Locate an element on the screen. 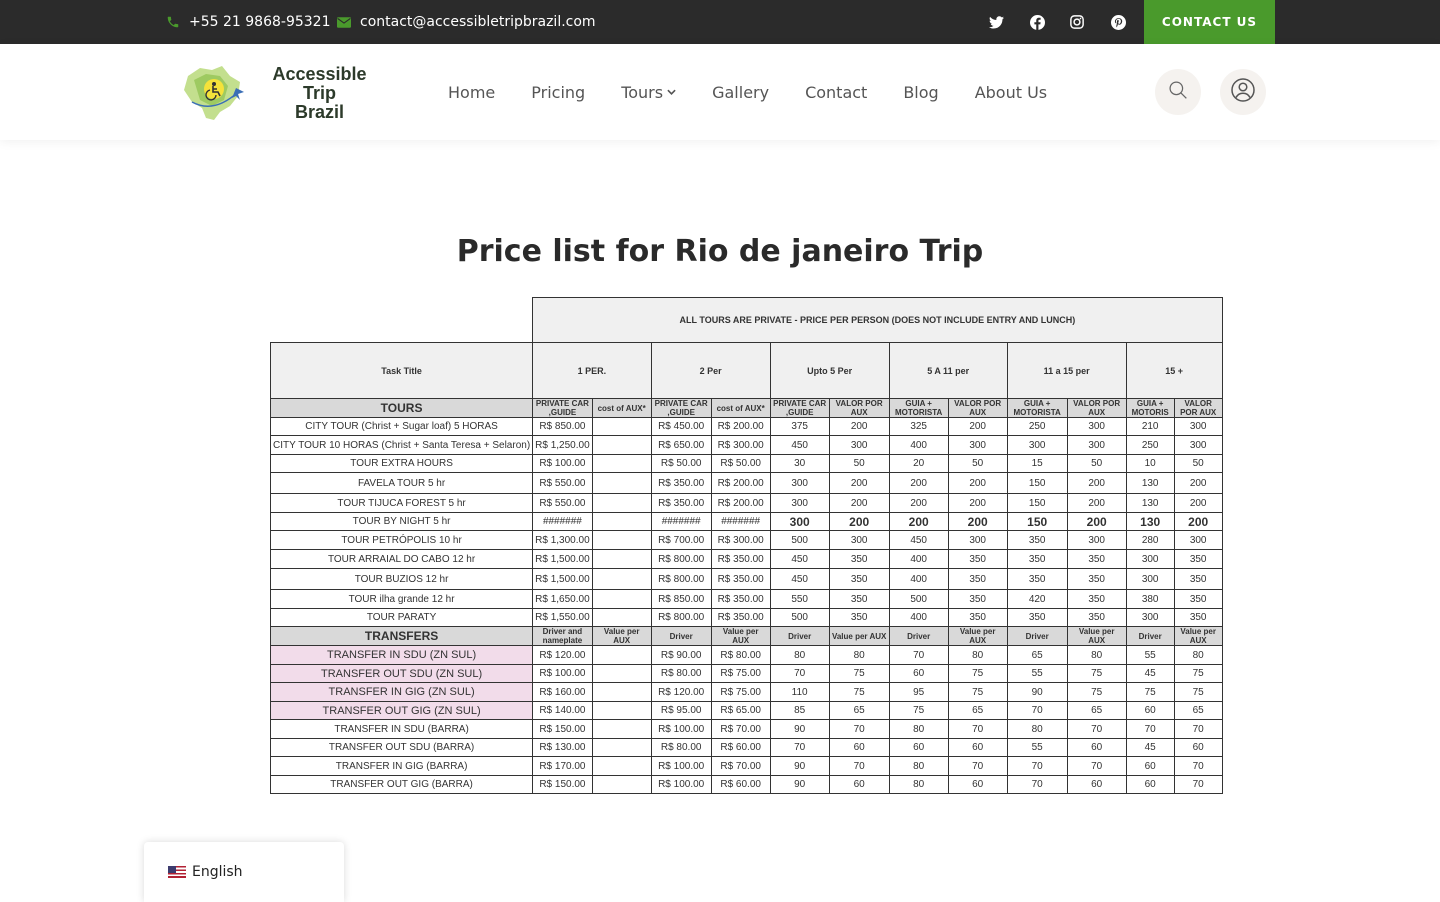 The width and height of the screenshot is (1440, 902). contact-us-button: CONTACT US is located at coordinates (1209, 22).